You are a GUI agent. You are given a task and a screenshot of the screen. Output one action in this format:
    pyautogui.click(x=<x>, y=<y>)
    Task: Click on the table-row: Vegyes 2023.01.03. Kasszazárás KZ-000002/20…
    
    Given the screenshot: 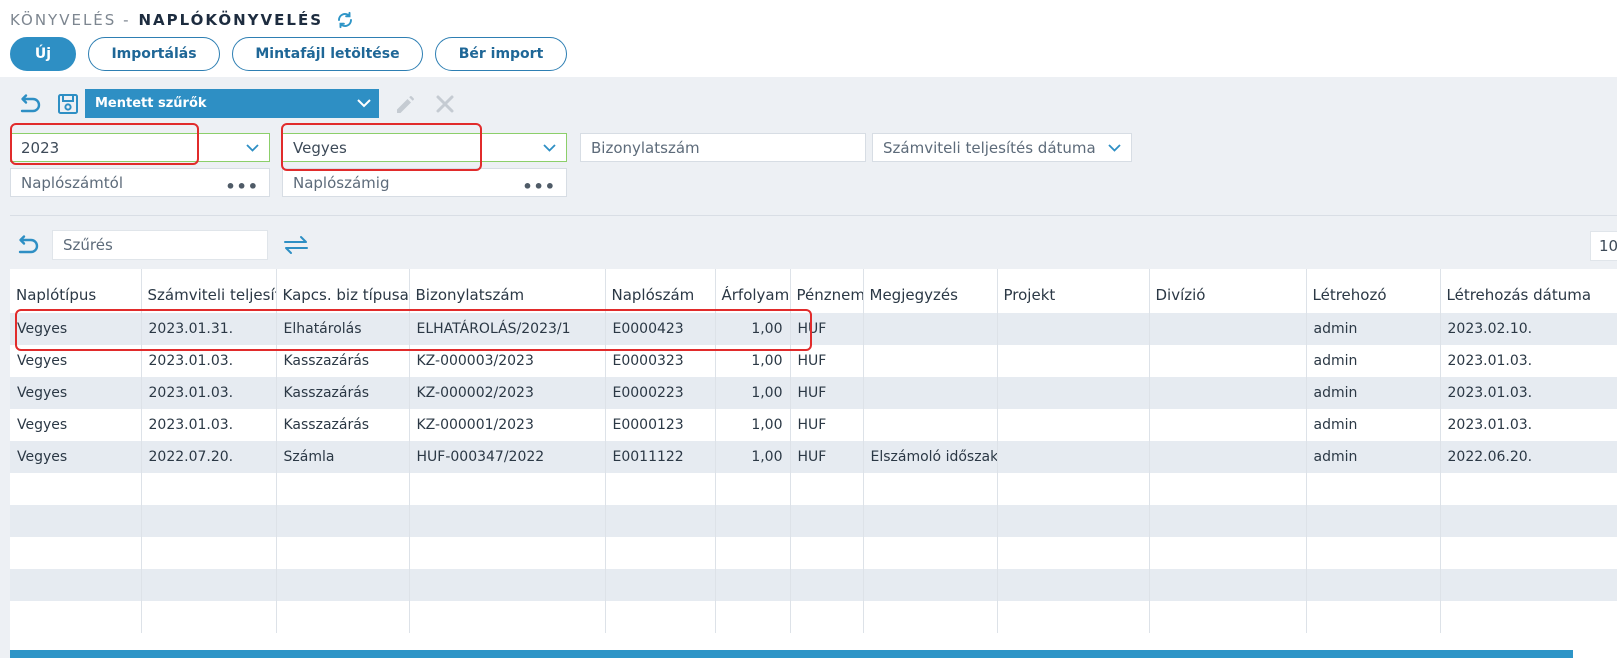 What is the action you would take?
    pyautogui.click(x=813, y=393)
    